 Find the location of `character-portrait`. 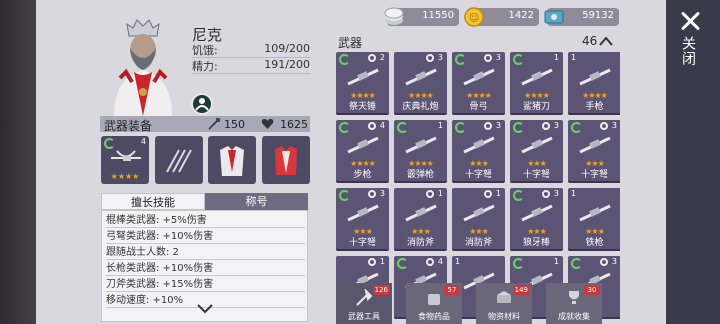

character-portrait is located at coordinates (143, 67).